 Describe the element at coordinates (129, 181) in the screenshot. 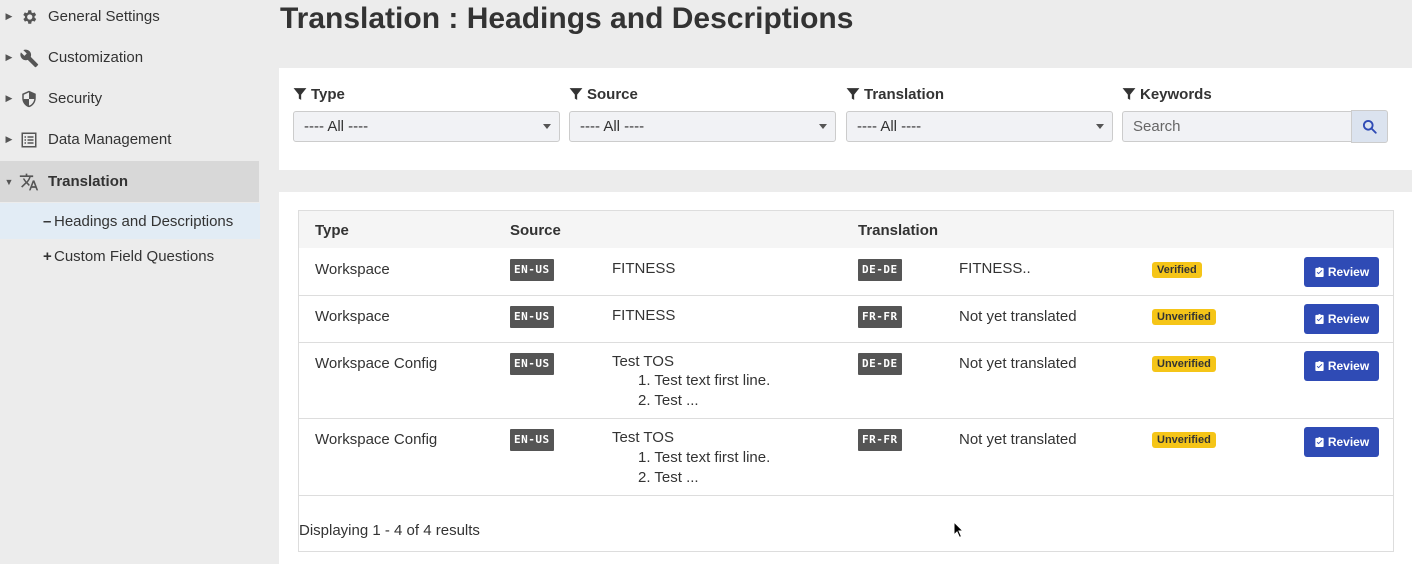

I see `sidebar-item-translation: ▼ Translation` at that location.